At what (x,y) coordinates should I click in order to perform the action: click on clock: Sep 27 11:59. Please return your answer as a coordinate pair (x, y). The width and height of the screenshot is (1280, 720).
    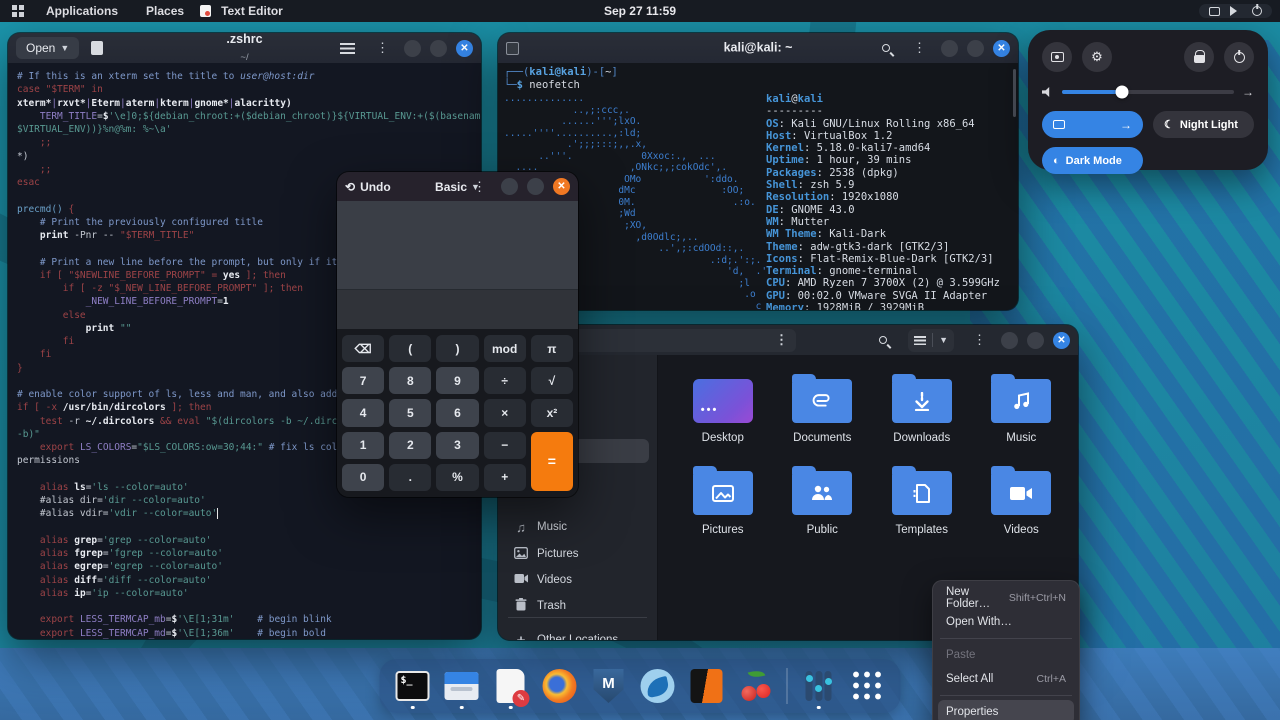
    Looking at the image, I should click on (640, 11).